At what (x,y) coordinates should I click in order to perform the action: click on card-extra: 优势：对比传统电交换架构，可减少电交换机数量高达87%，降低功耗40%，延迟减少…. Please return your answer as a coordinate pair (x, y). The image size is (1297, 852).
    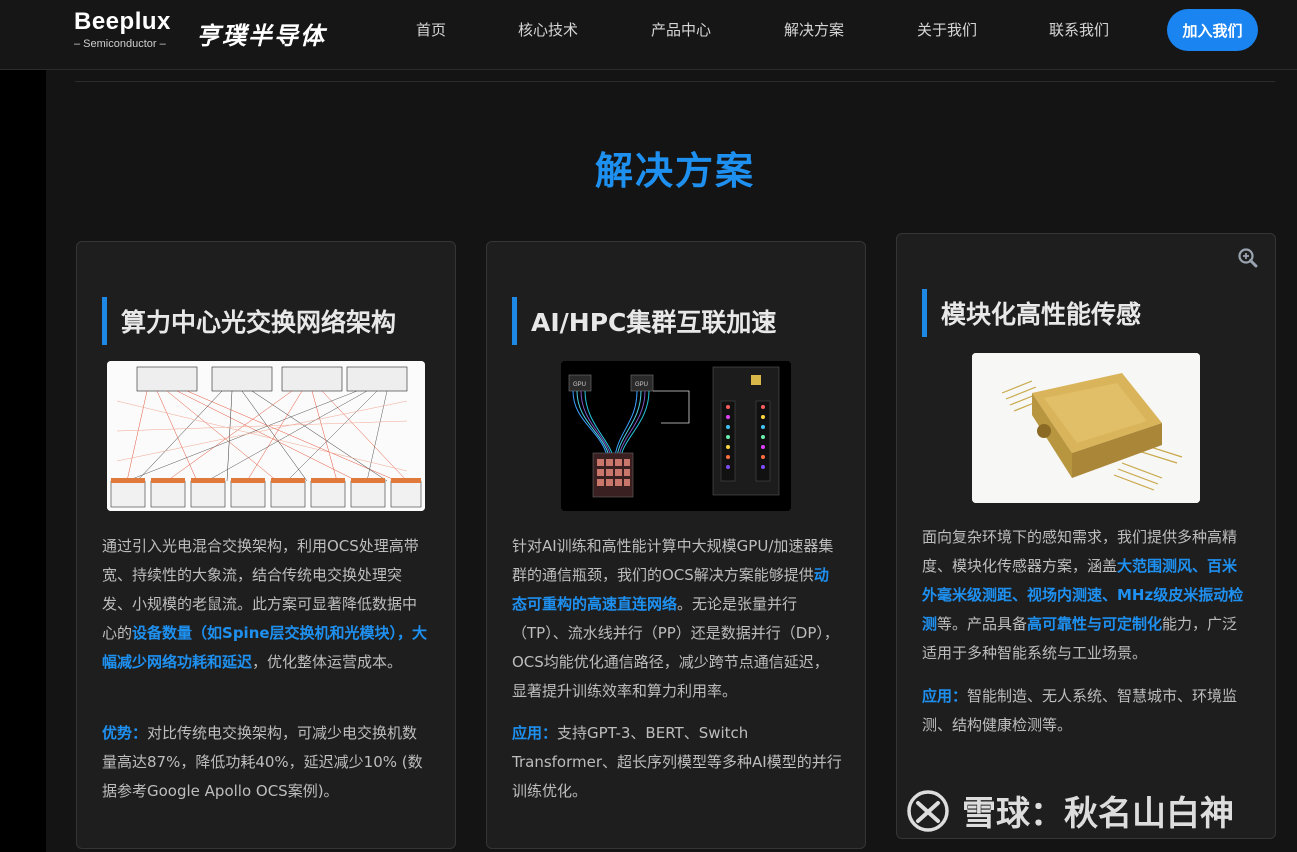
    Looking at the image, I should click on (265, 762).